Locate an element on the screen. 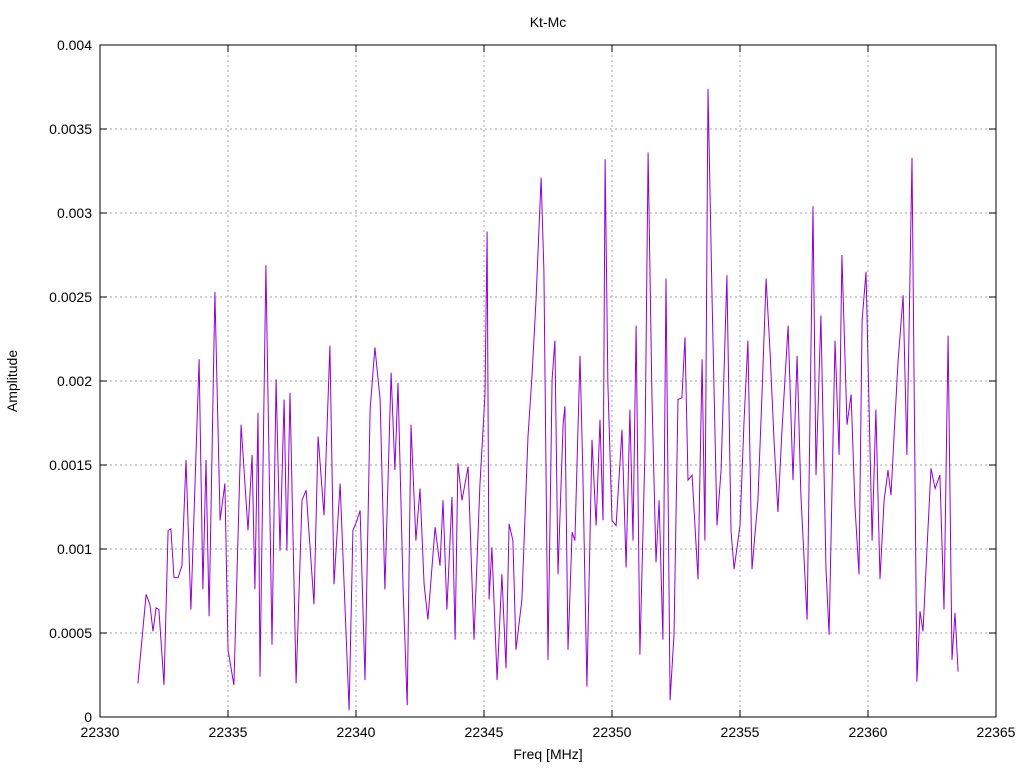  y-tick-label: 0.001 is located at coordinates (74, 549).